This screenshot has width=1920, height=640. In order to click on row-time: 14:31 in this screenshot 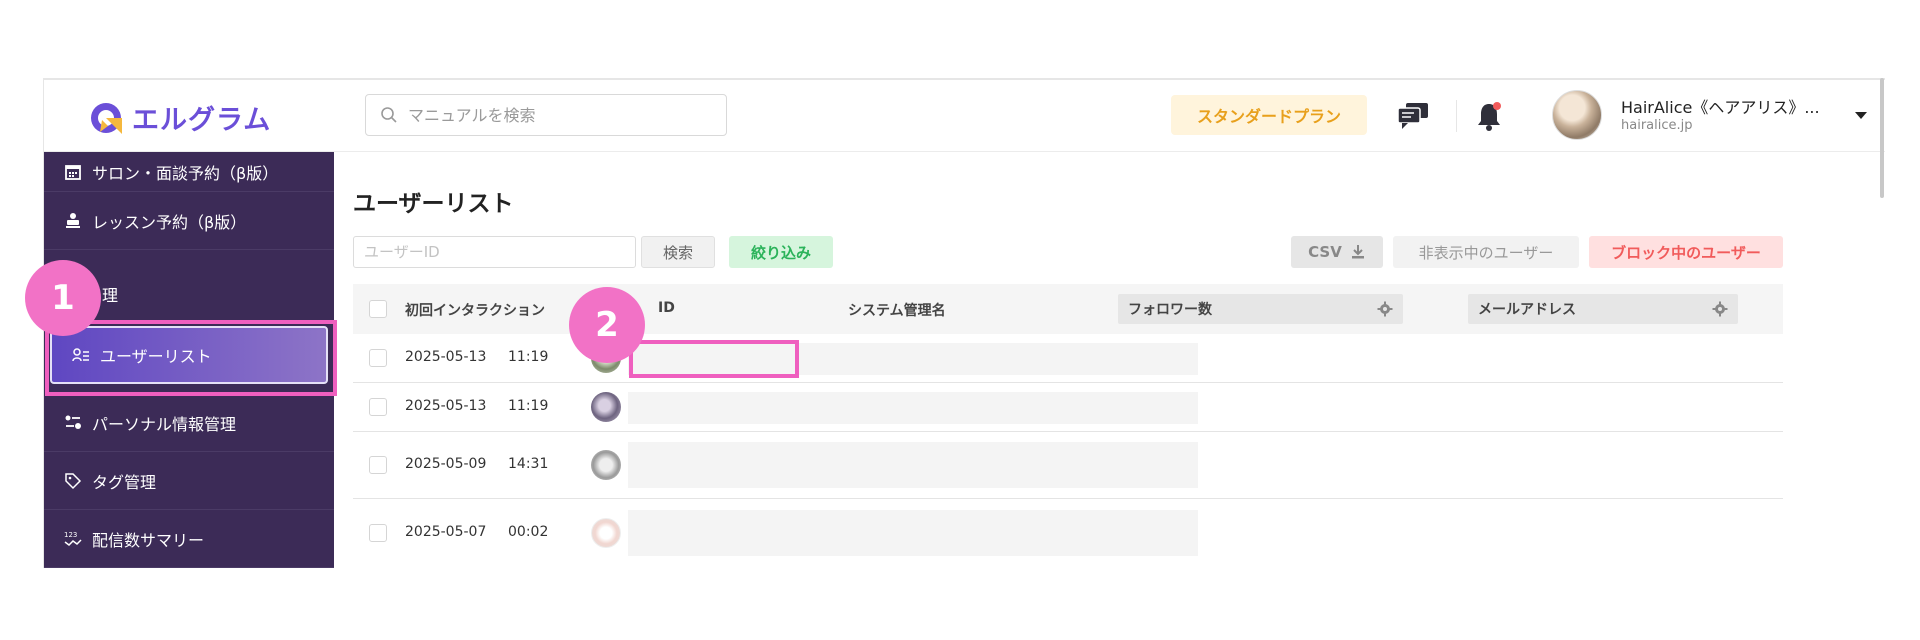, I will do `click(528, 464)`.